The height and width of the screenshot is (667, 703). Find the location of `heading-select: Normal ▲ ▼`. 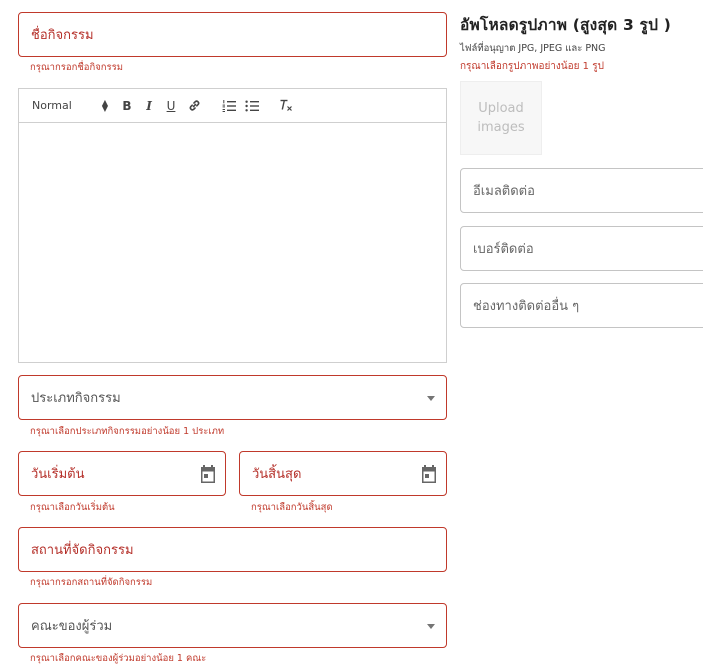

heading-select: Normal ▲ ▼ is located at coordinates (70, 105).